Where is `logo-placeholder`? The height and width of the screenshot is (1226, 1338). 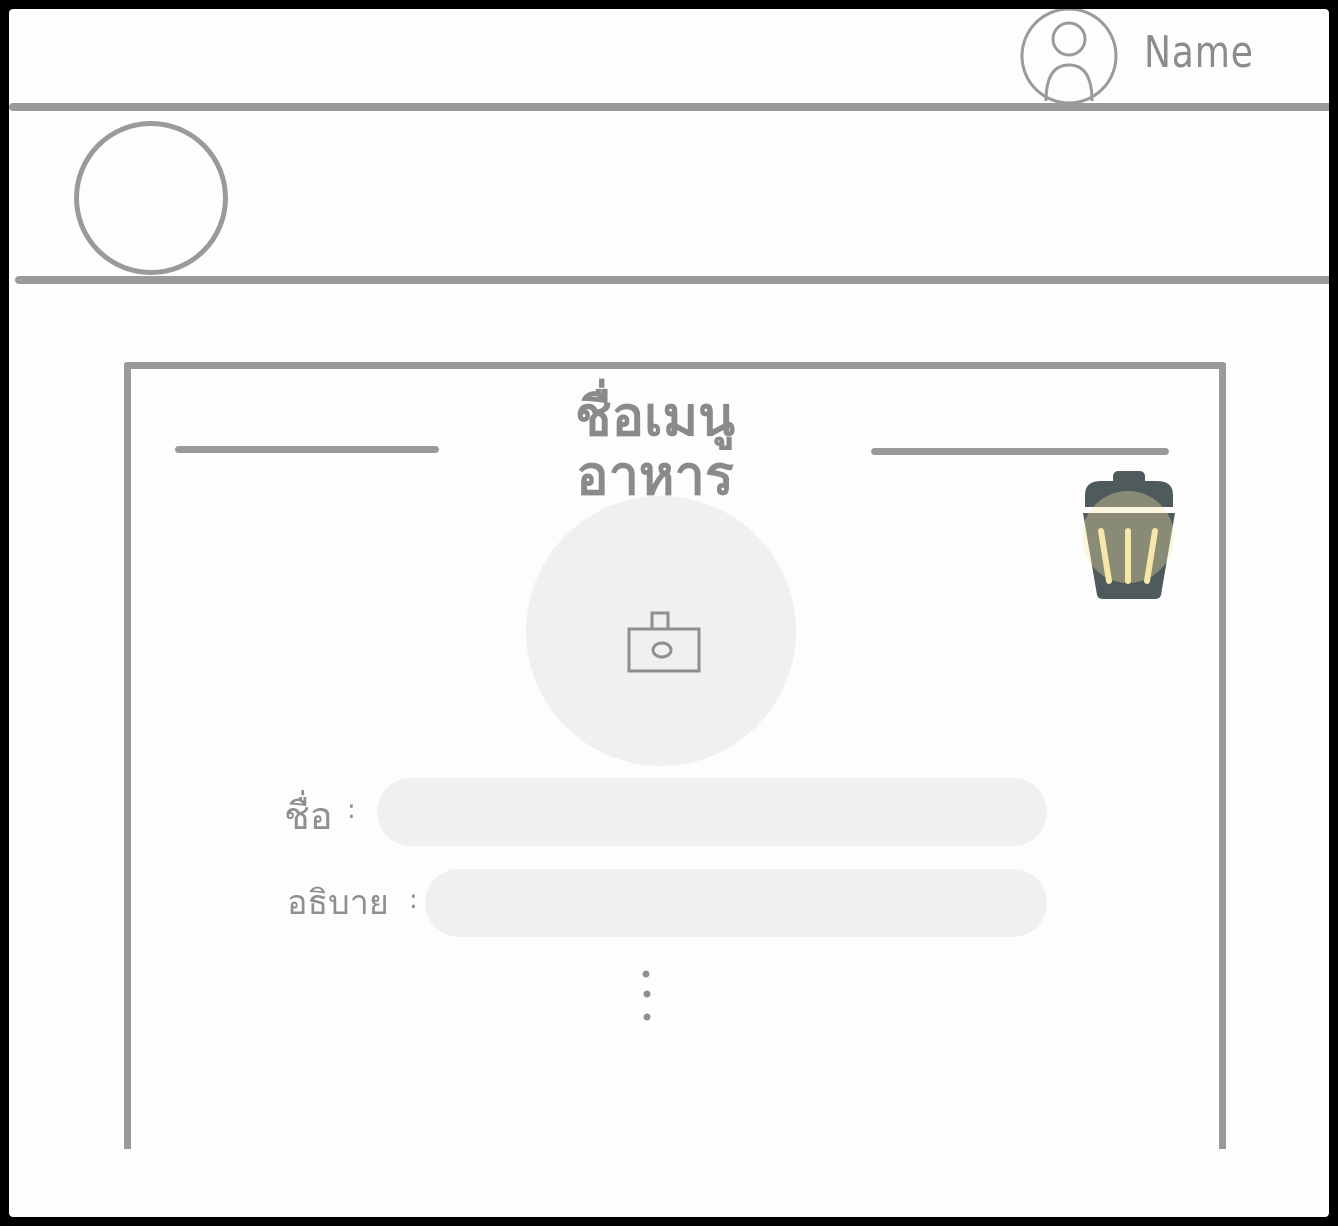 logo-placeholder is located at coordinates (151, 198).